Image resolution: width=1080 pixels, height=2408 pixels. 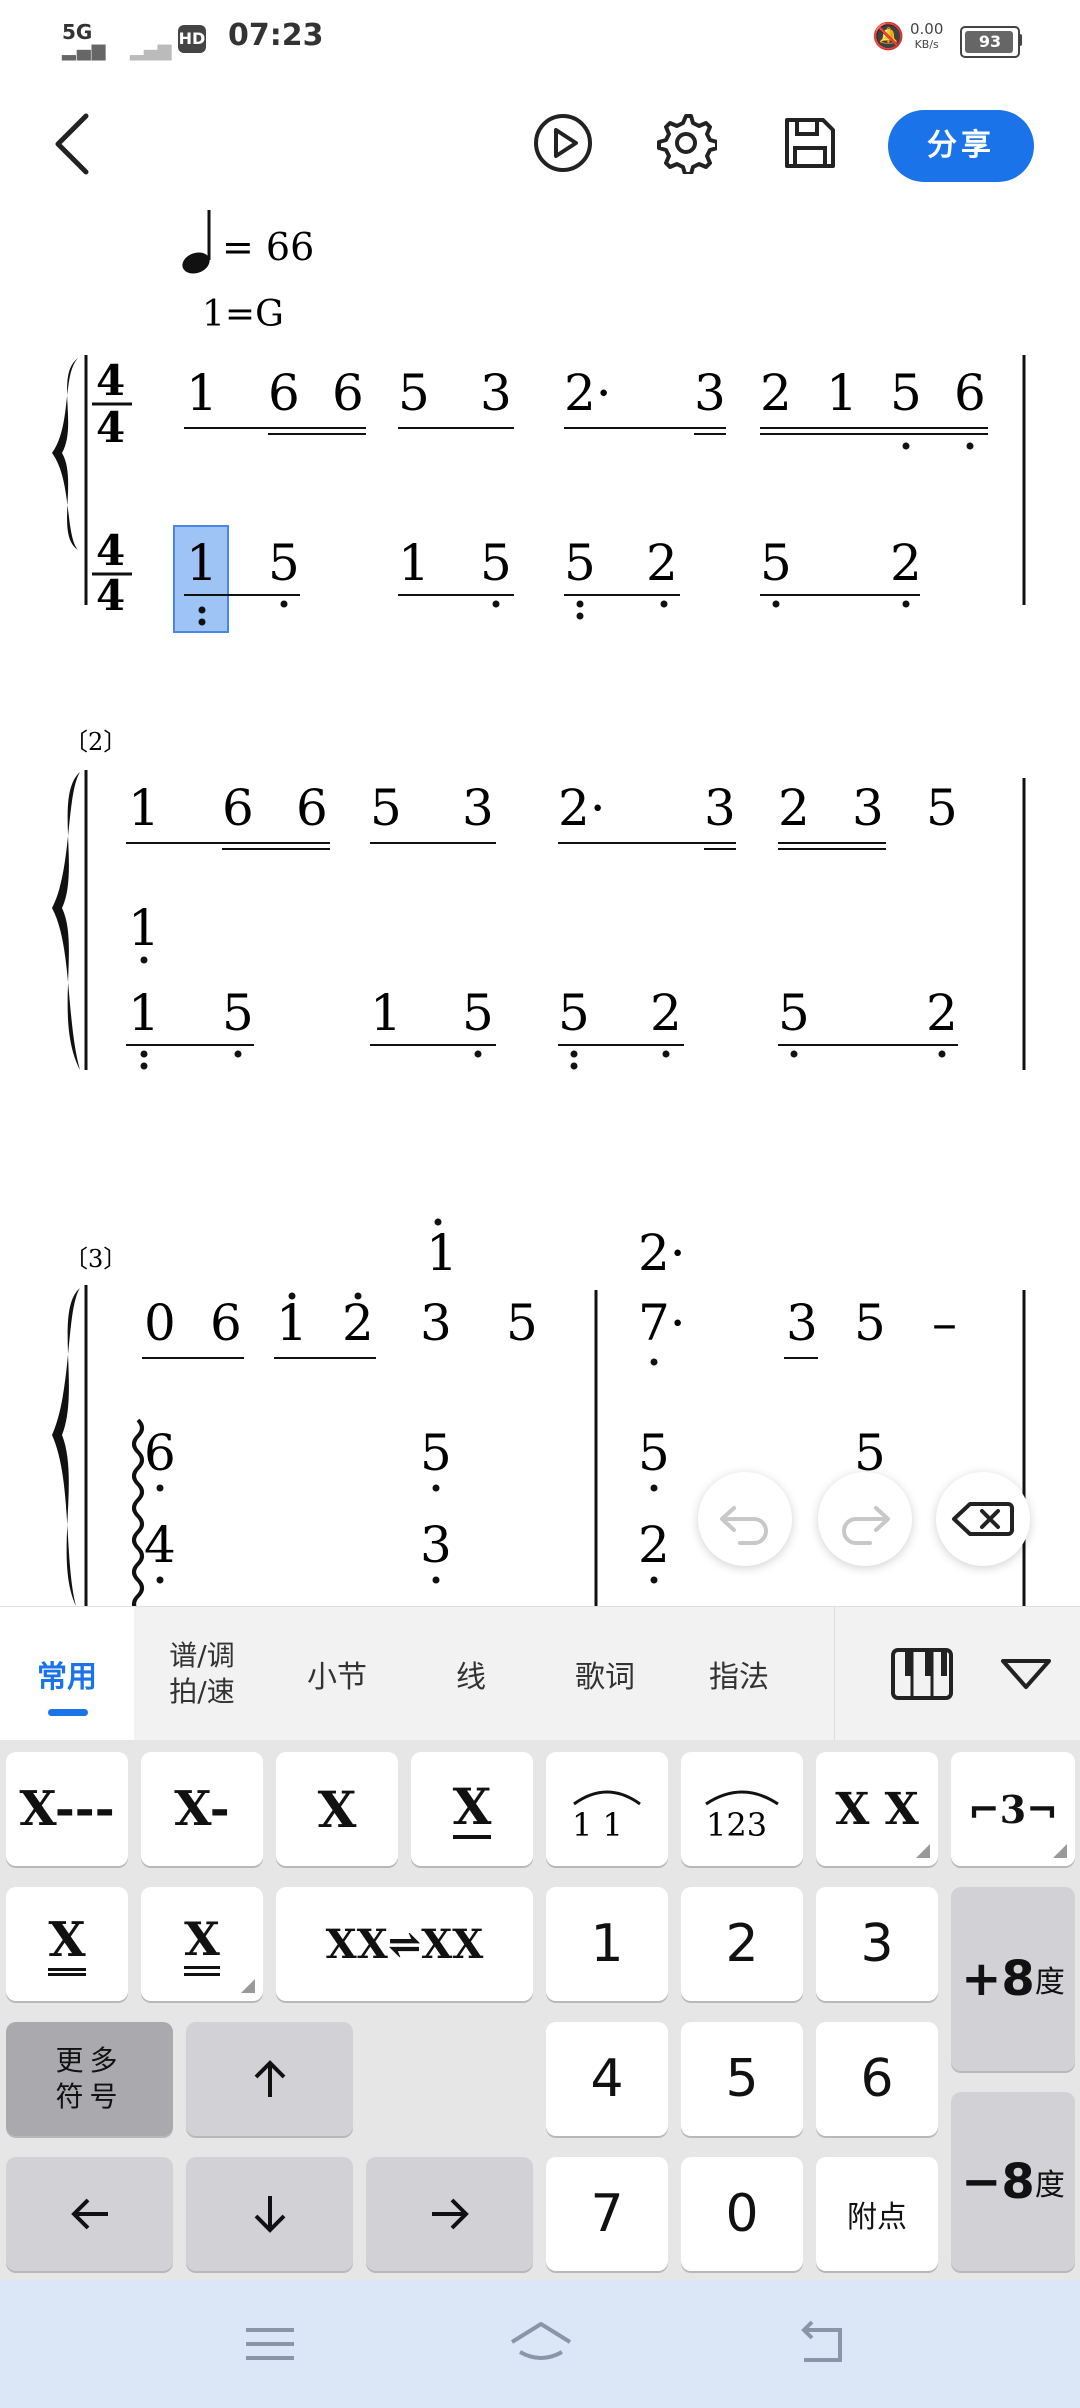 What do you see at coordinates (961, 146) in the screenshot?
I see `share-button: 分享` at bounding box center [961, 146].